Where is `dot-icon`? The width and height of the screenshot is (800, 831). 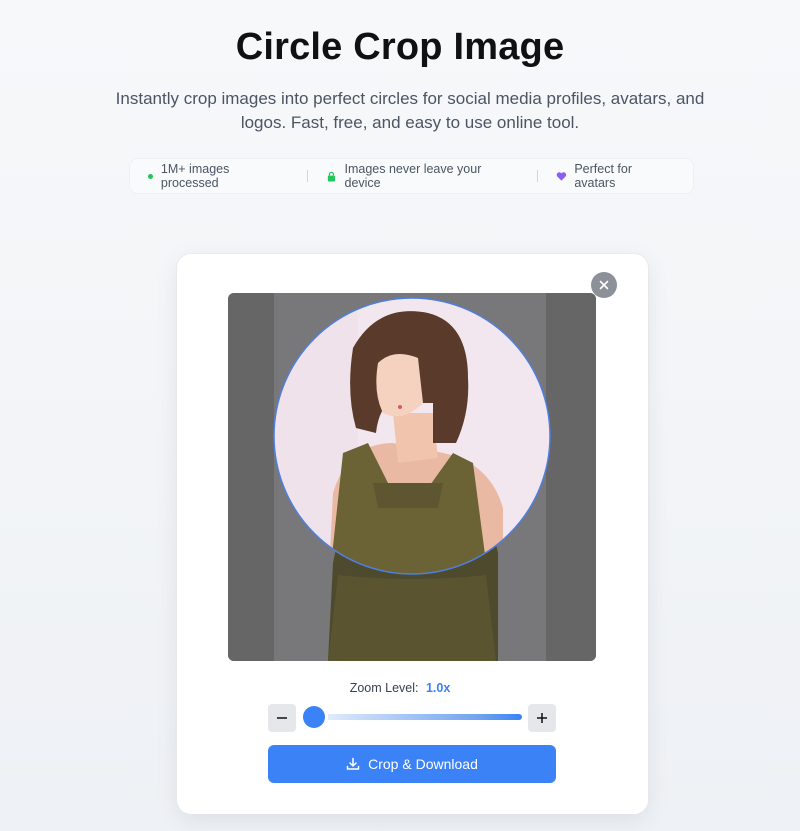
dot-icon is located at coordinates (150, 176).